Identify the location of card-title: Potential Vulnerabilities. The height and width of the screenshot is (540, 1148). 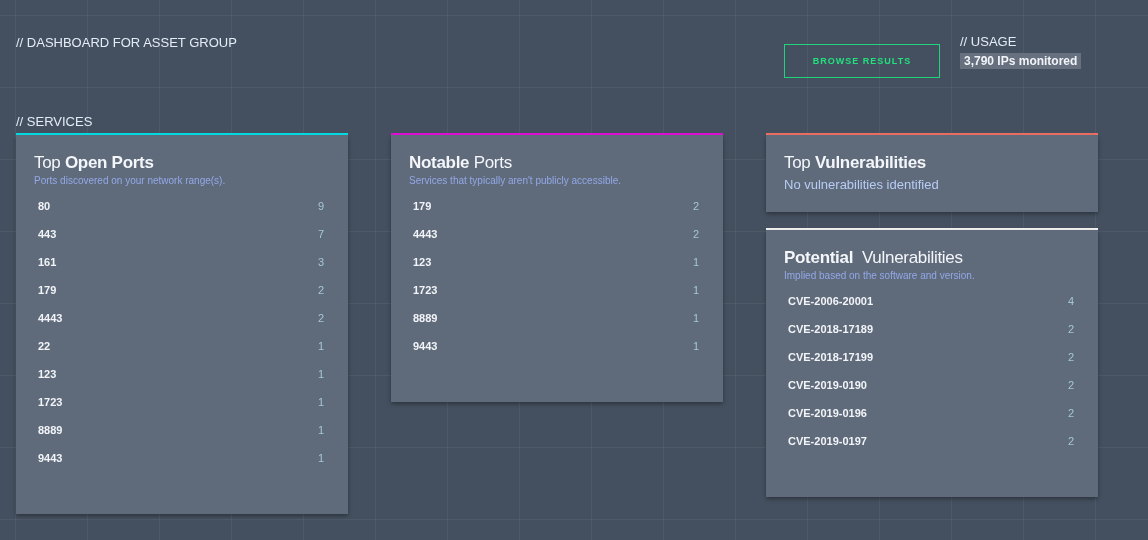
(874, 258).